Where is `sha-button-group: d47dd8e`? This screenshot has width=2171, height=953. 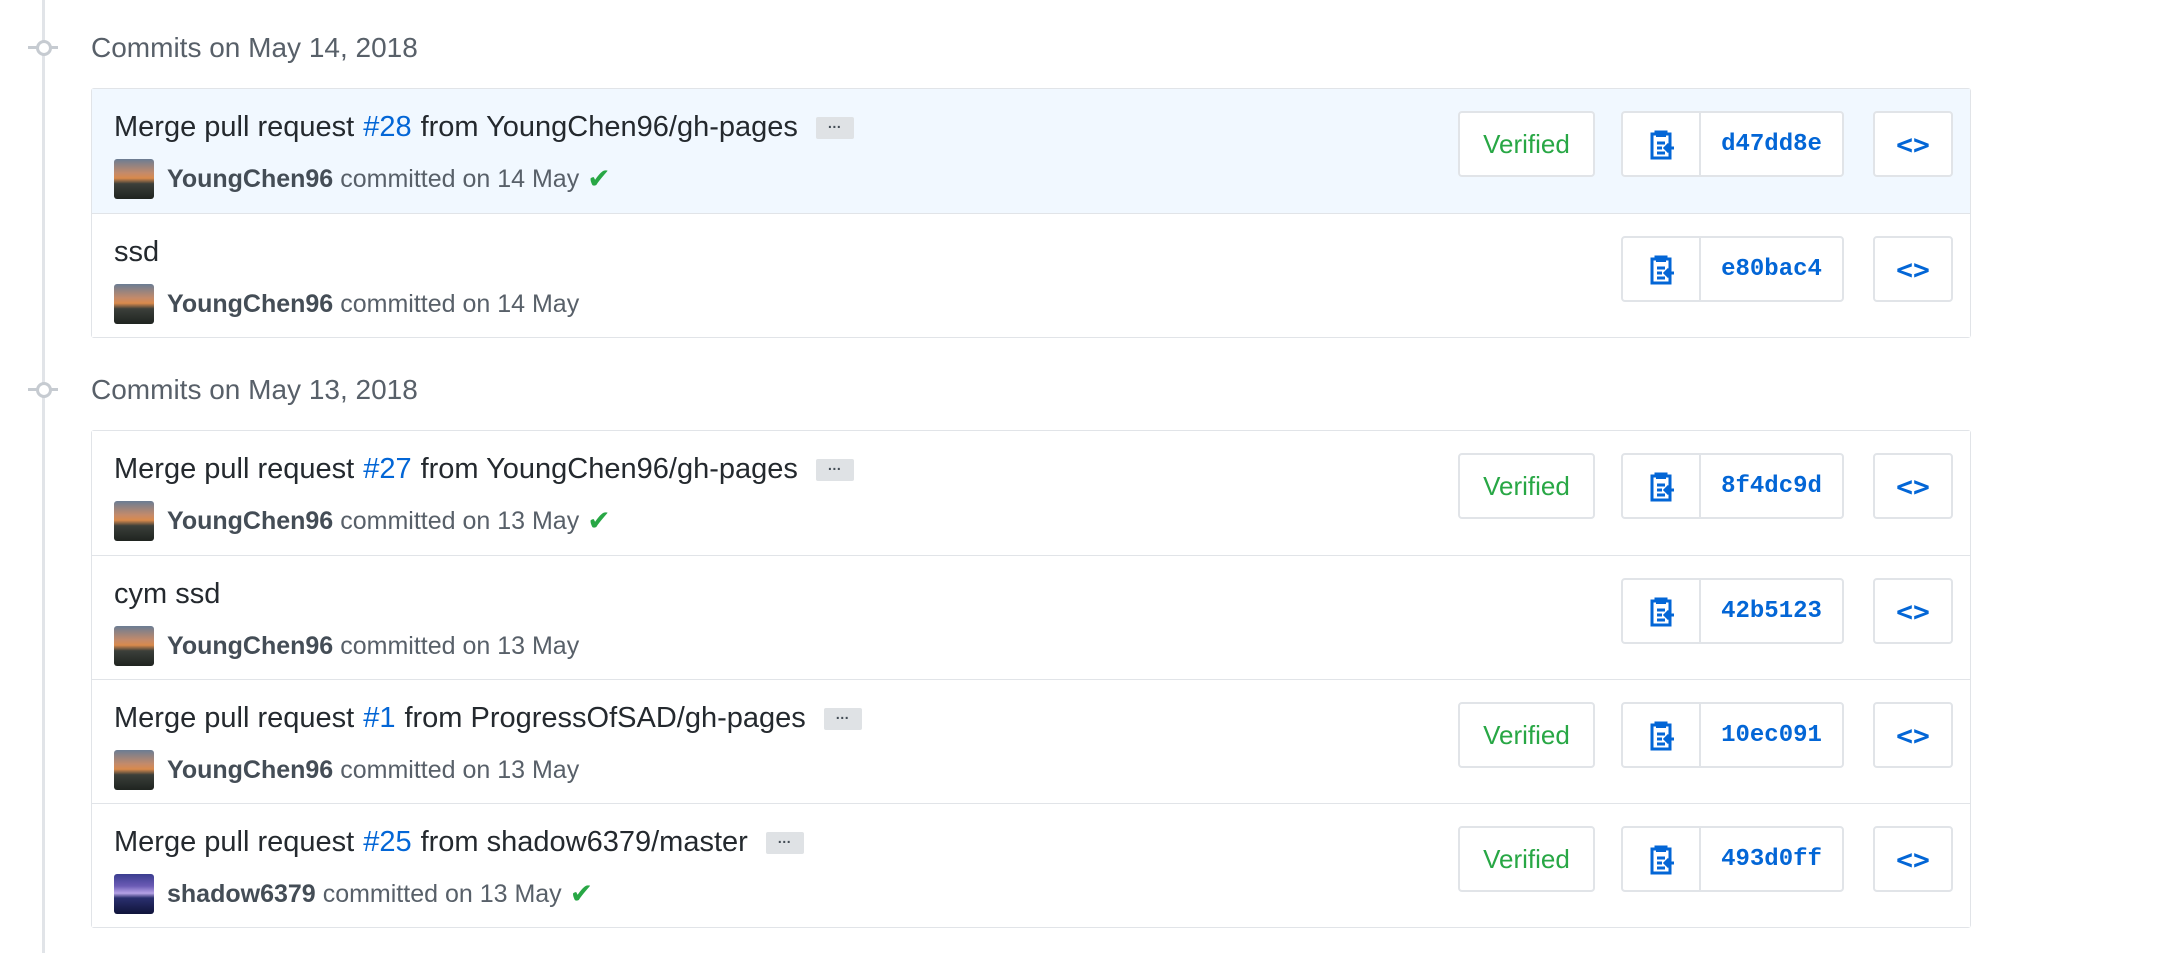 sha-button-group: d47dd8e is located at coordinates (1732, 144).